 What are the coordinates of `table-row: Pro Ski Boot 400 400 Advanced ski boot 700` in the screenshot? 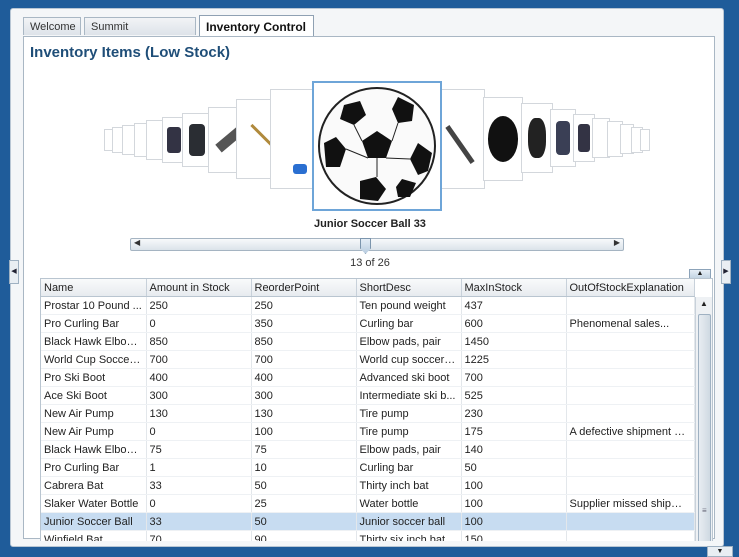 It's located at (368, 377).